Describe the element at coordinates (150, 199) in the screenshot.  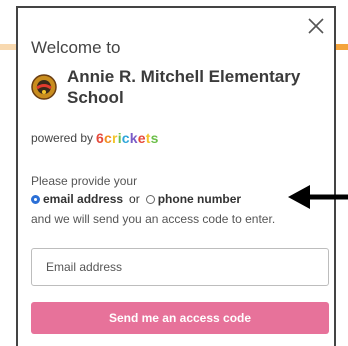
I see `phone-radio` at that location.